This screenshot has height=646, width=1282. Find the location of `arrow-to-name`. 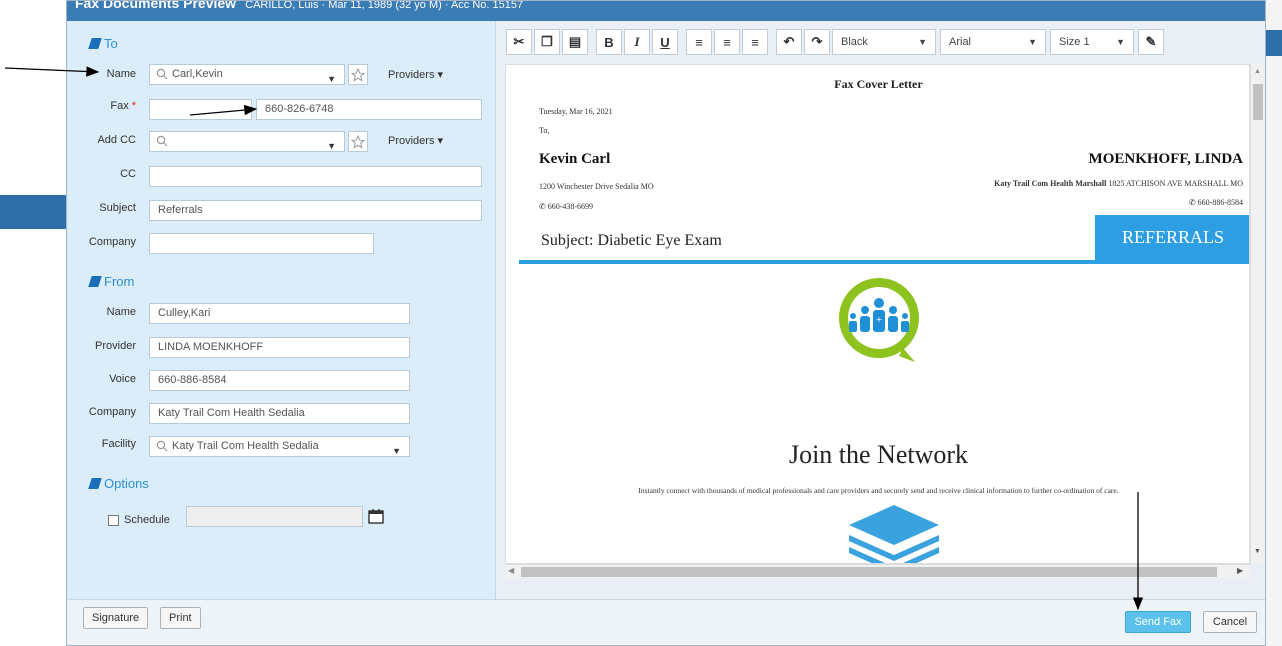

arrow-to-name is located at coordinates (52, 71).